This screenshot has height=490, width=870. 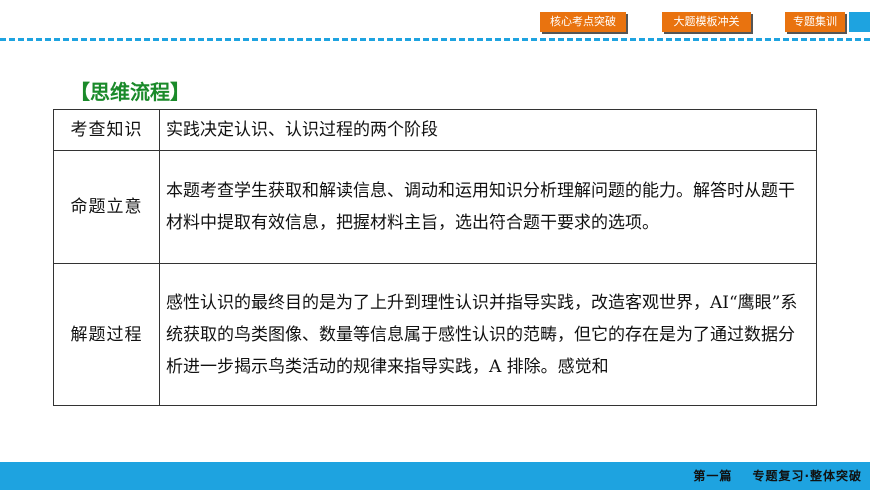 I want to click on row-text: 实践决定认识、认识过程的两个阶段, so click(x=488, y=130).